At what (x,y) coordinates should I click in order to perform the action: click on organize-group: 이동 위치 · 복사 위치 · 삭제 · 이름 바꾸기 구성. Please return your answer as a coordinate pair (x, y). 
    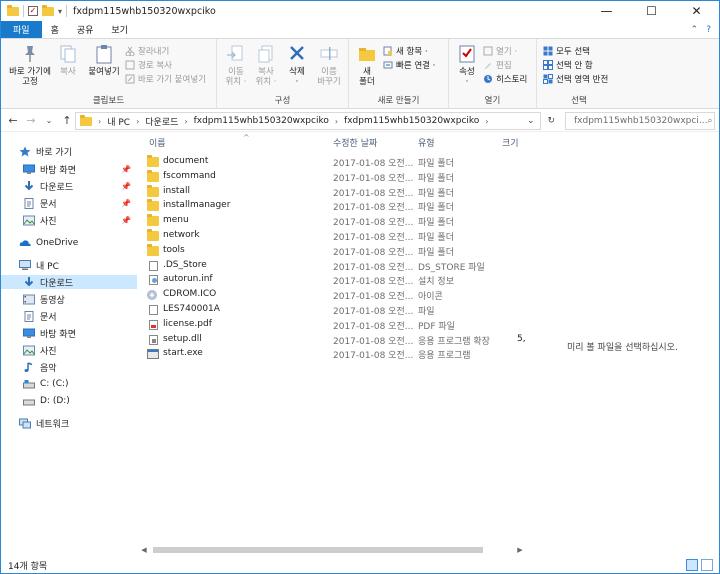
    Looking at the image, I should click on (283, 74).